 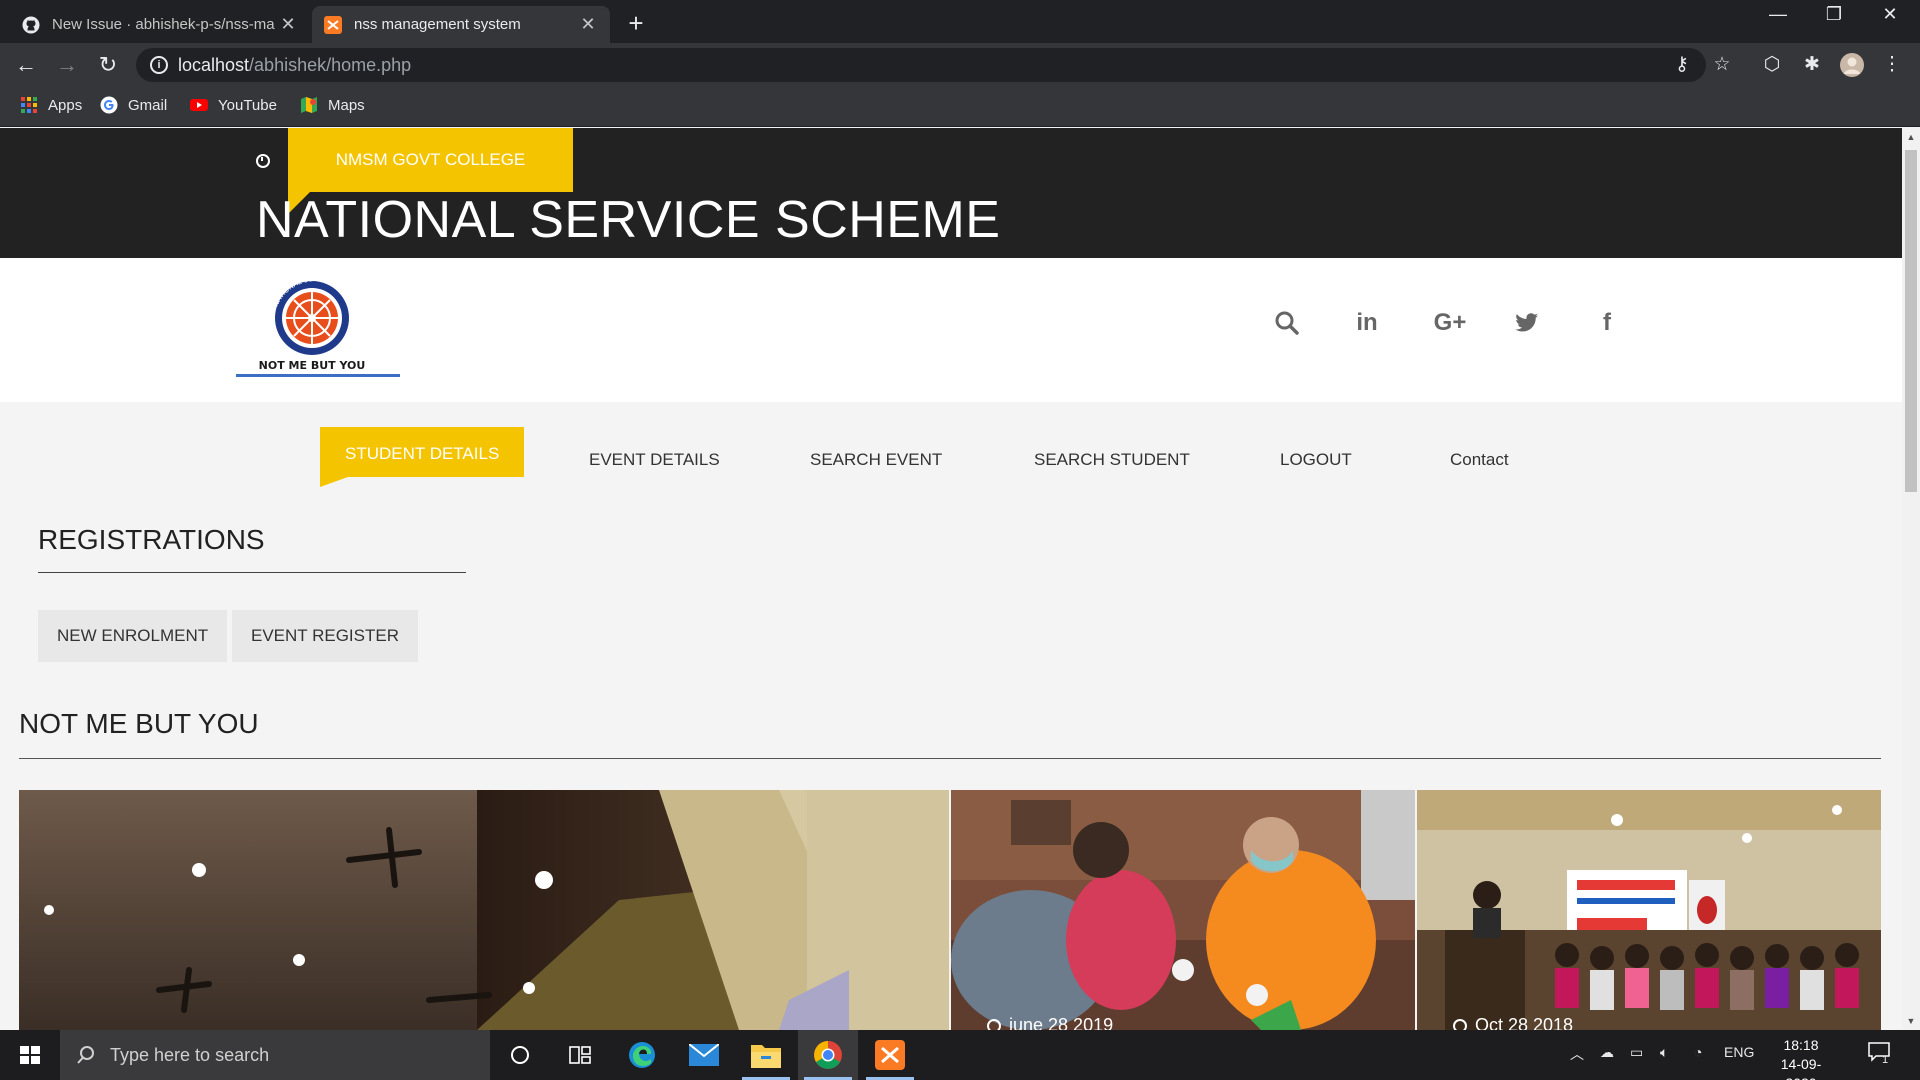 I want to click on notification-center: 1, so click(x=1882, y=1055).